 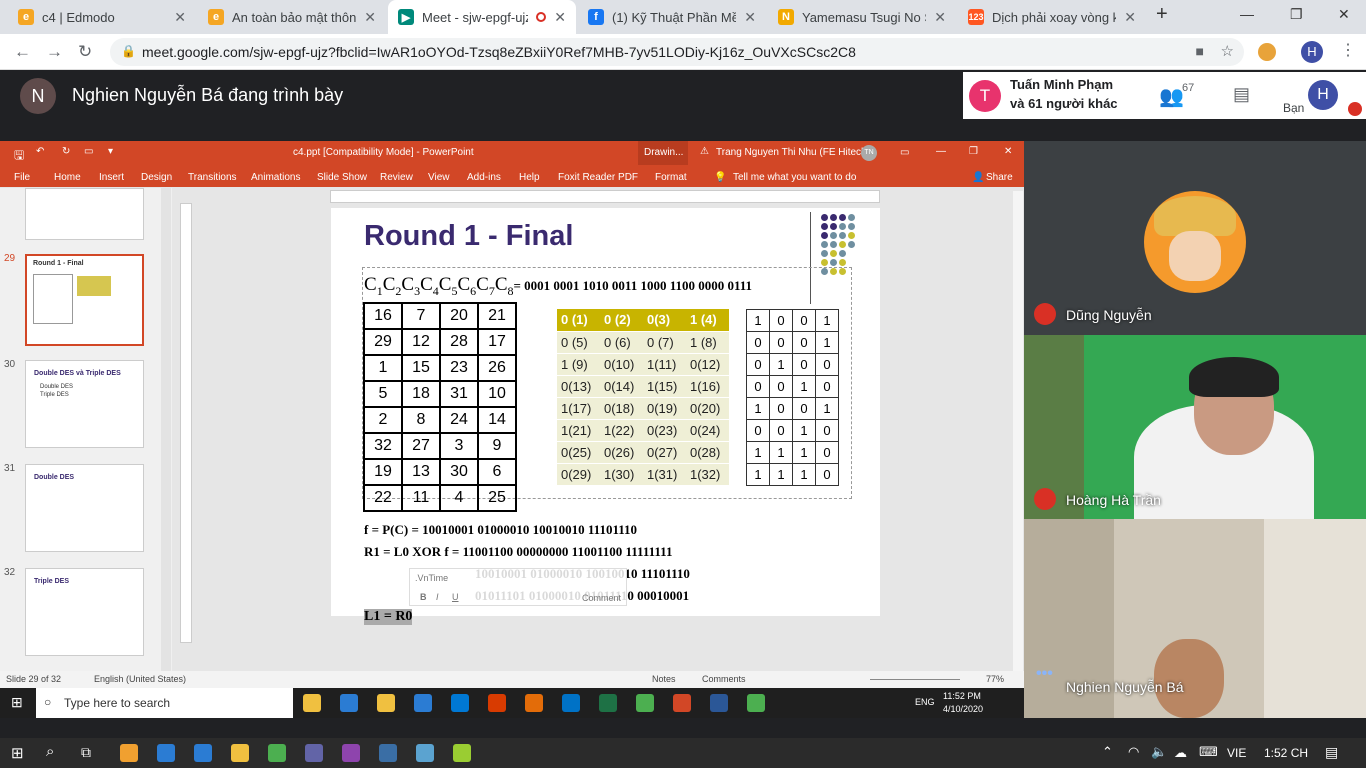 What do you see at coordinates (166, 429) in the screenshot?
I see `thumb-scrollbar` at bounding box center [166, 429].